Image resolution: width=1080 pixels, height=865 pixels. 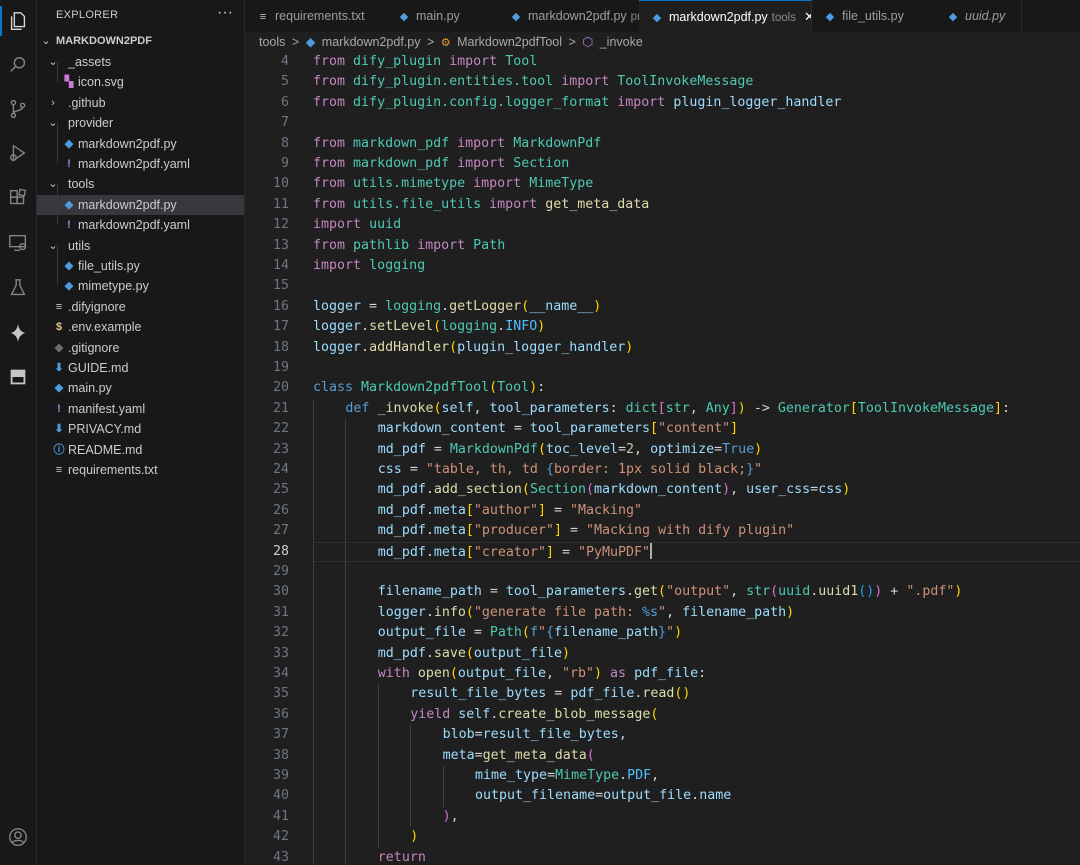 I want to click on code-line: 4 from dify_plugin import Tool, so click(x=662, y=62).